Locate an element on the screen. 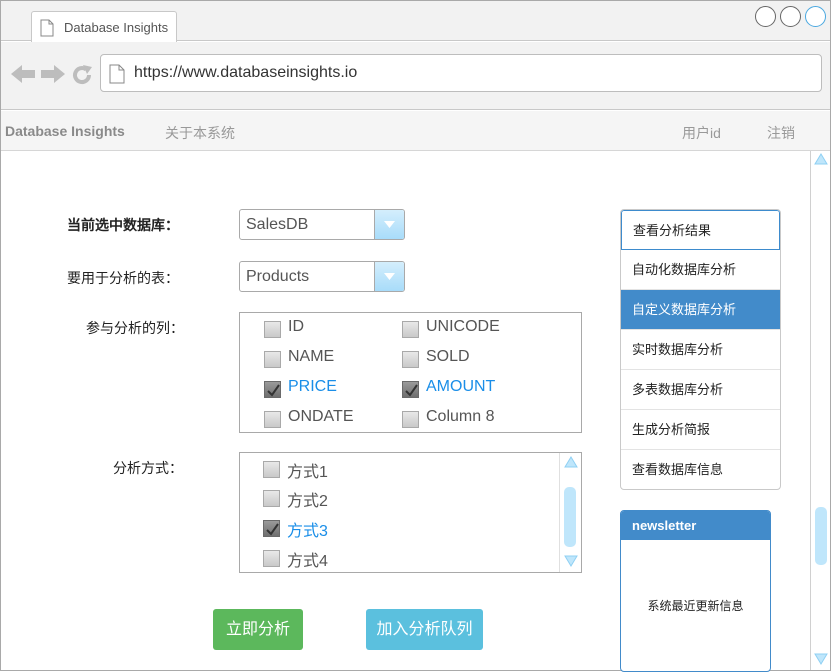 The image size is (831, 672). checkbox-label: 方式3 is located at coordinates (307, 531).